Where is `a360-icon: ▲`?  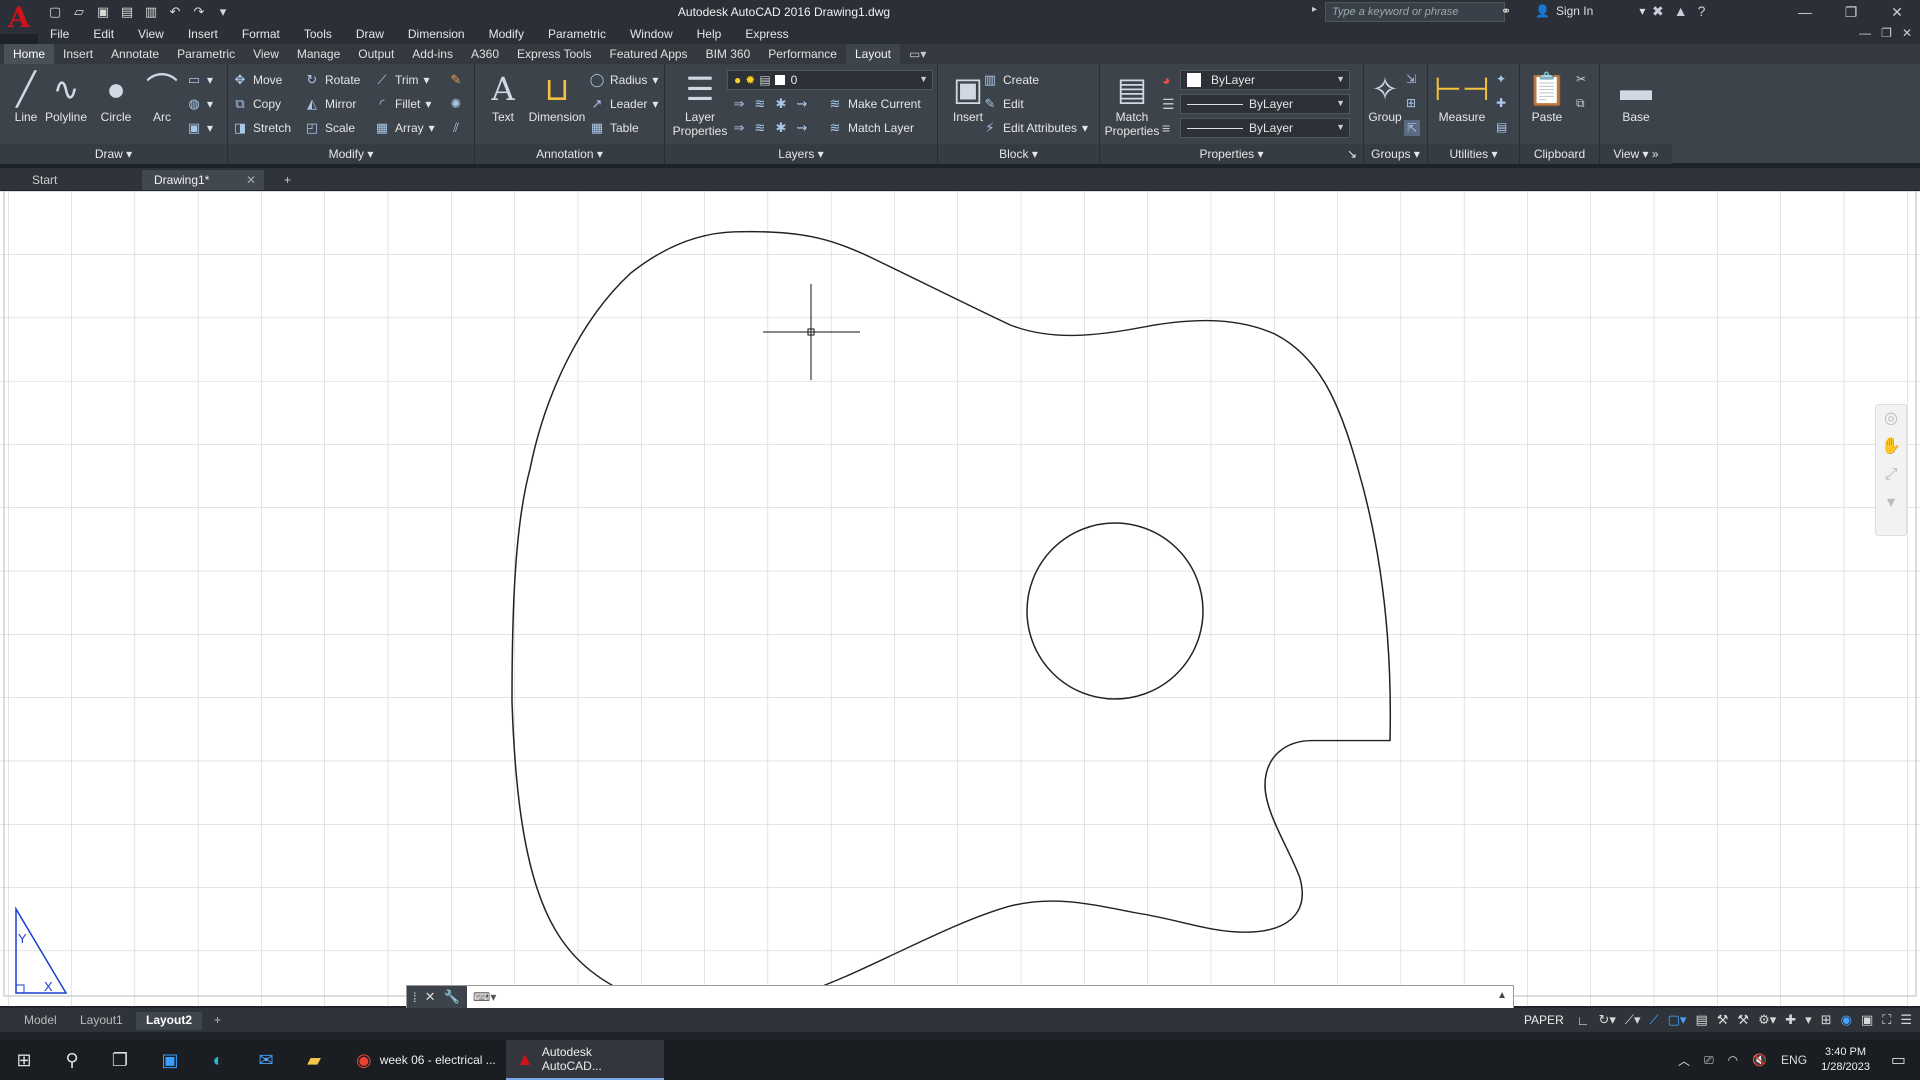
a360-icon: ▲ is located at coordinates (1681, 11).